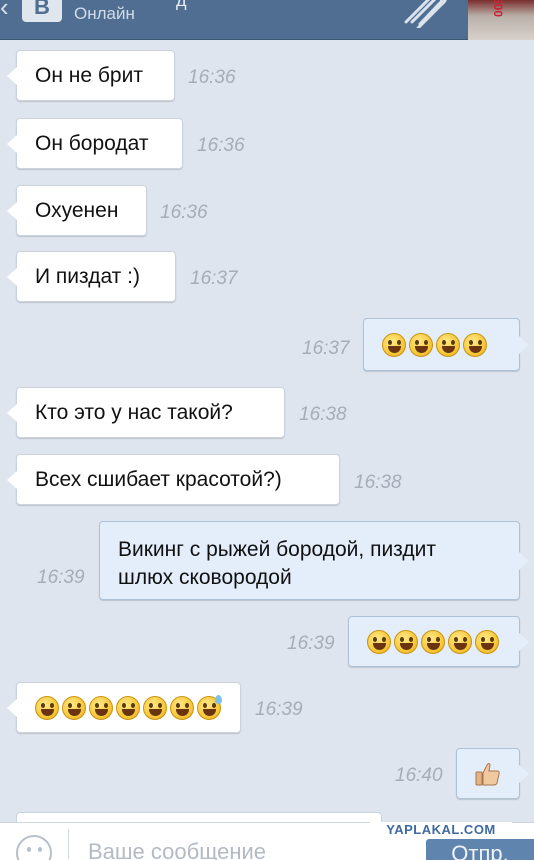 The image size is (534, 860). I want to click on message-text-line2: шлюх сковородой, so click(205, 577).